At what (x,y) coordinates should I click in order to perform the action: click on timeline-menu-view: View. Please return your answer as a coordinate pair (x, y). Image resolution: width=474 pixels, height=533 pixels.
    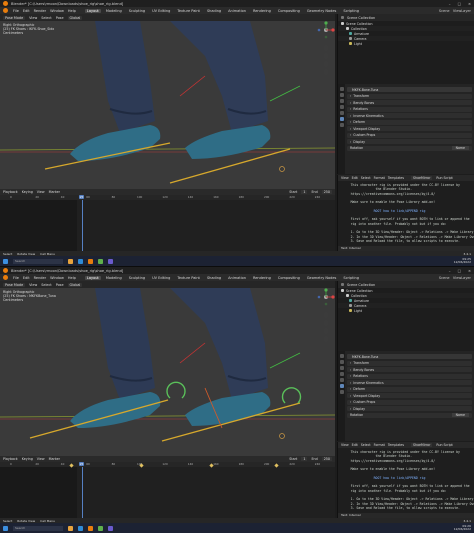
    Looking at the image, I should click on (41, 459).